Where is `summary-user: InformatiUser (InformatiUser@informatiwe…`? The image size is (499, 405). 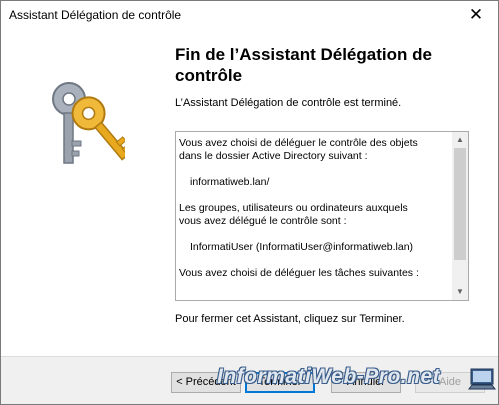 summary-user: InformatiUser (InformatiUser@informatiwe… is located at coordinates (302, 247).